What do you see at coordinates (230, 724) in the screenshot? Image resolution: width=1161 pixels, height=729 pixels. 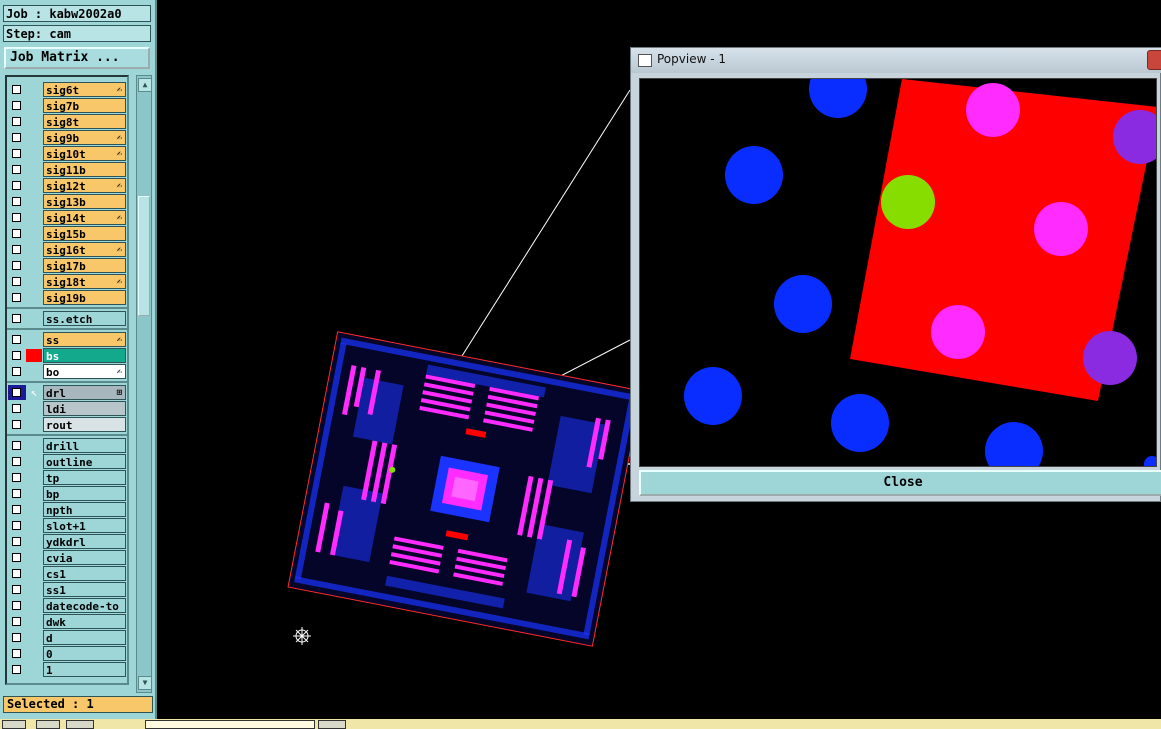 I see `command-input` at bounding box center [230, 724].